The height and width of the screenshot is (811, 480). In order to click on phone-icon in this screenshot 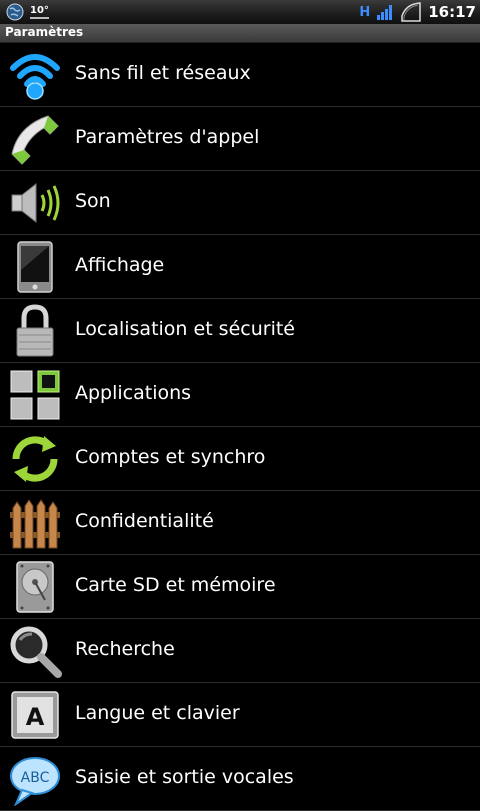, I will do `click(35, 140)`.